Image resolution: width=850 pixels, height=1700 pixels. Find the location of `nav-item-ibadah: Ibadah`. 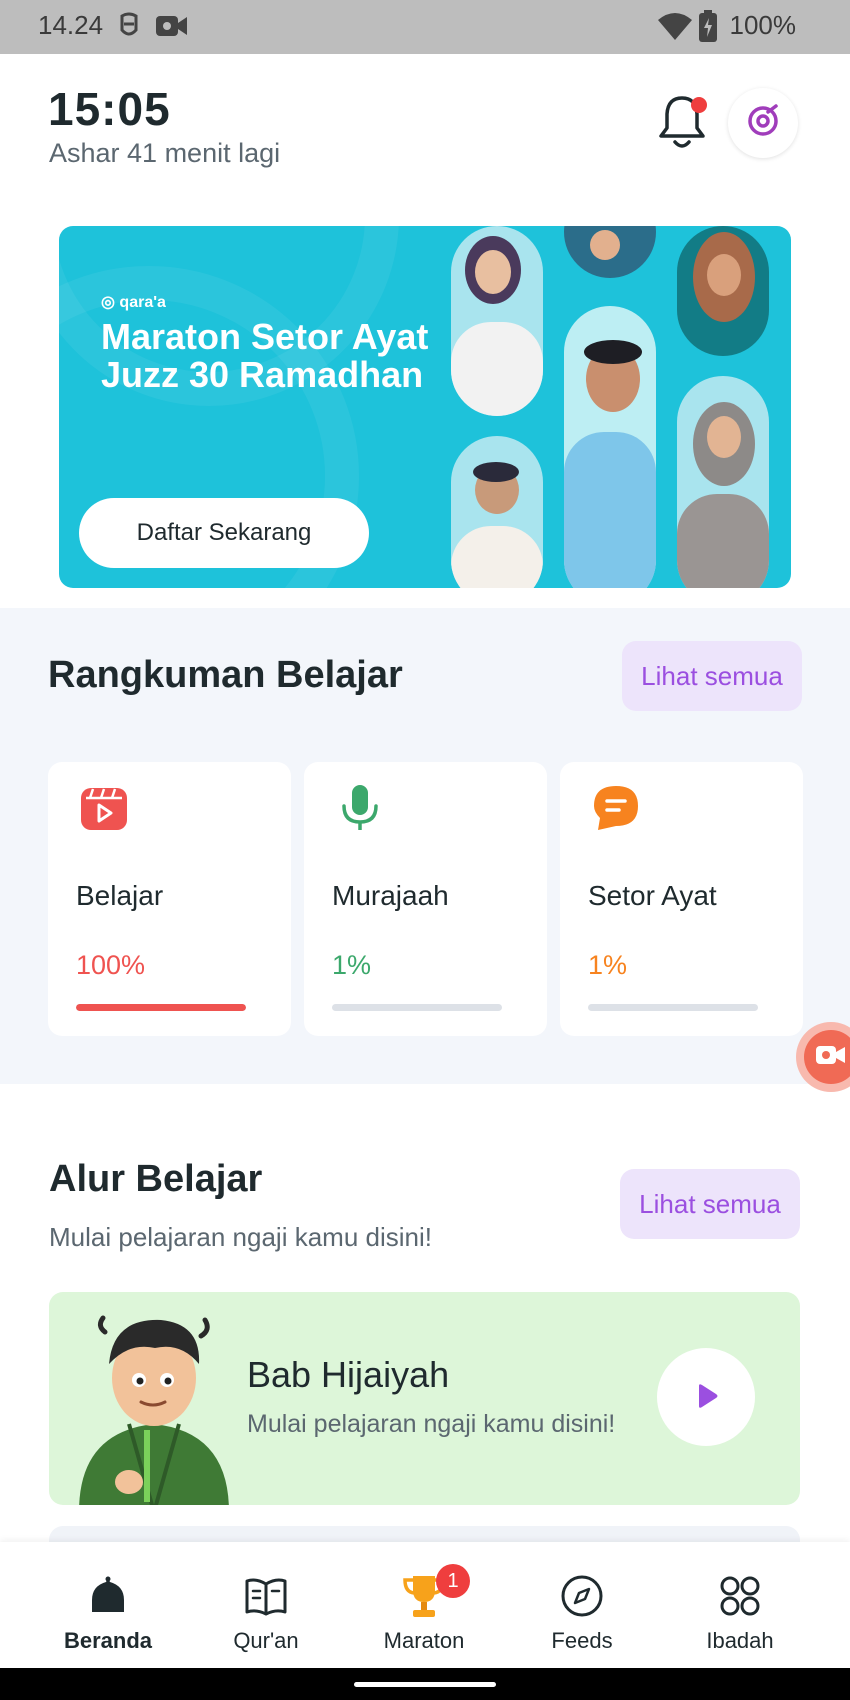

nav-item-ibadah: Ibadah is located at coordinates (740, 1605).